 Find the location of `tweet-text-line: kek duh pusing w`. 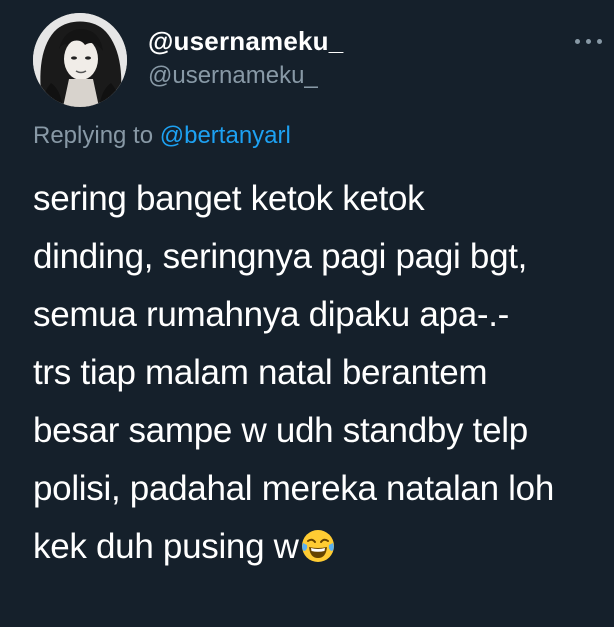

tweet-text-line: kek duh pusing w is located at coordinates (166, 546).